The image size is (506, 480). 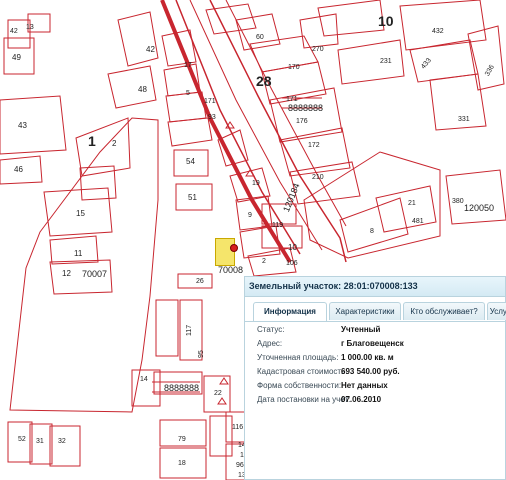 I want to click on field-value: 693 540.00 руб., so click(x=370, y=371).